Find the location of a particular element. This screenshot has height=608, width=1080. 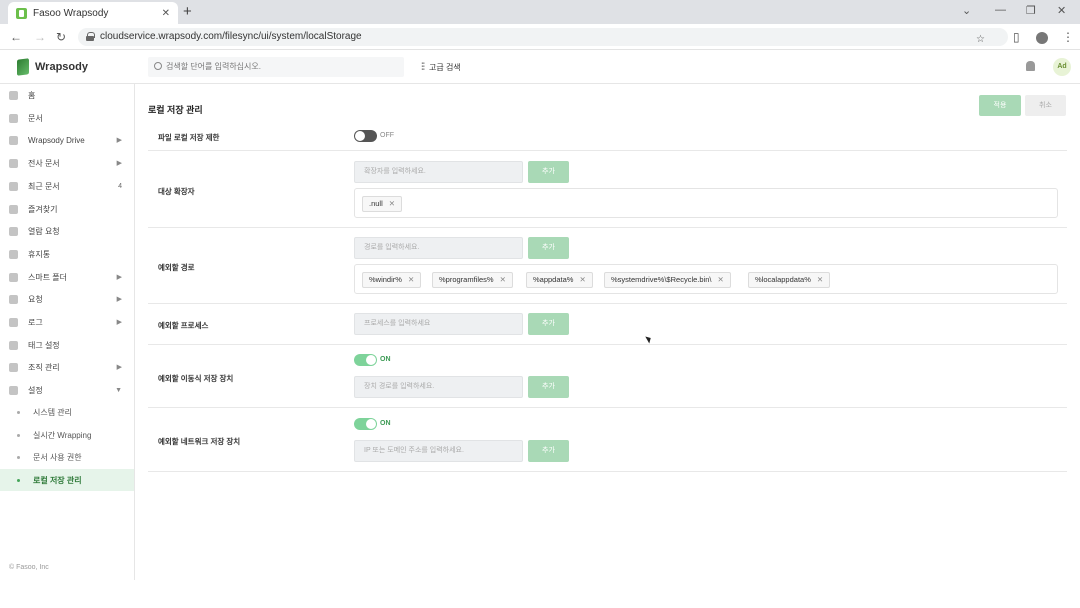

sidebar-subitem-realtime-wrapping: 실시간 Wrapping is located at coordinates (67, 435).